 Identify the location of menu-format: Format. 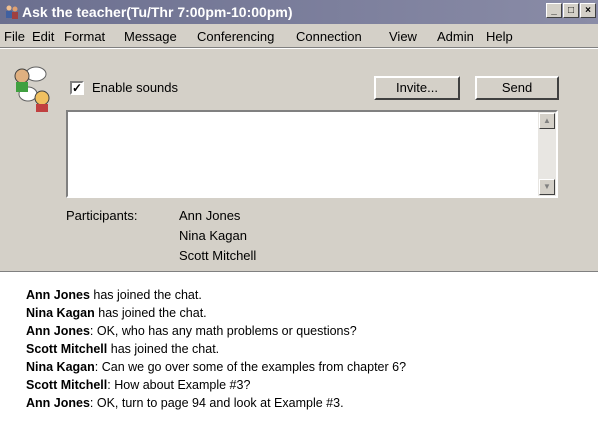
(84, 36).